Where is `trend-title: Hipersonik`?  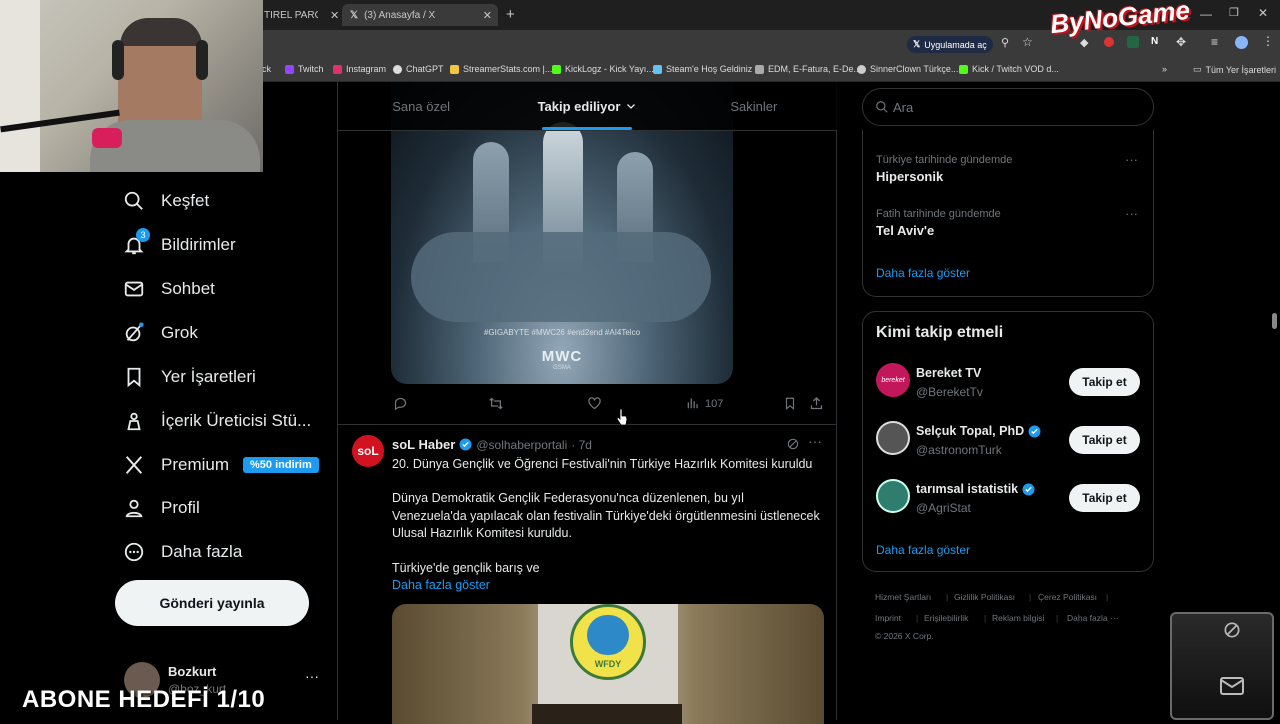 trend-title: Hipersonik is located at coordinates (909, 176).